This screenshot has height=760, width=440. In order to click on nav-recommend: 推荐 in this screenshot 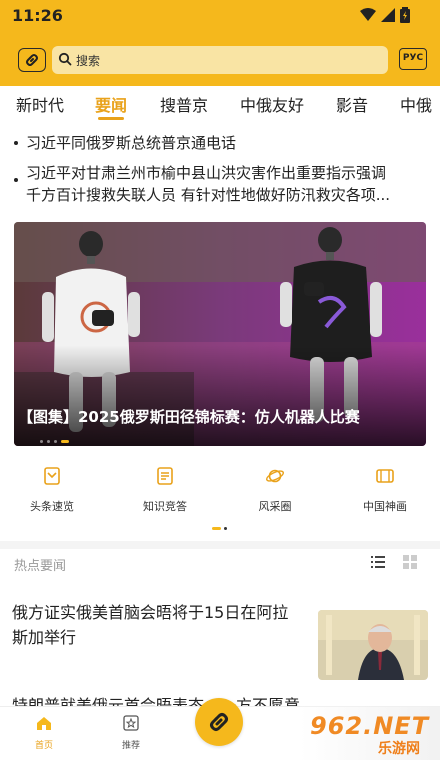, I will do `click(131, 733)`.